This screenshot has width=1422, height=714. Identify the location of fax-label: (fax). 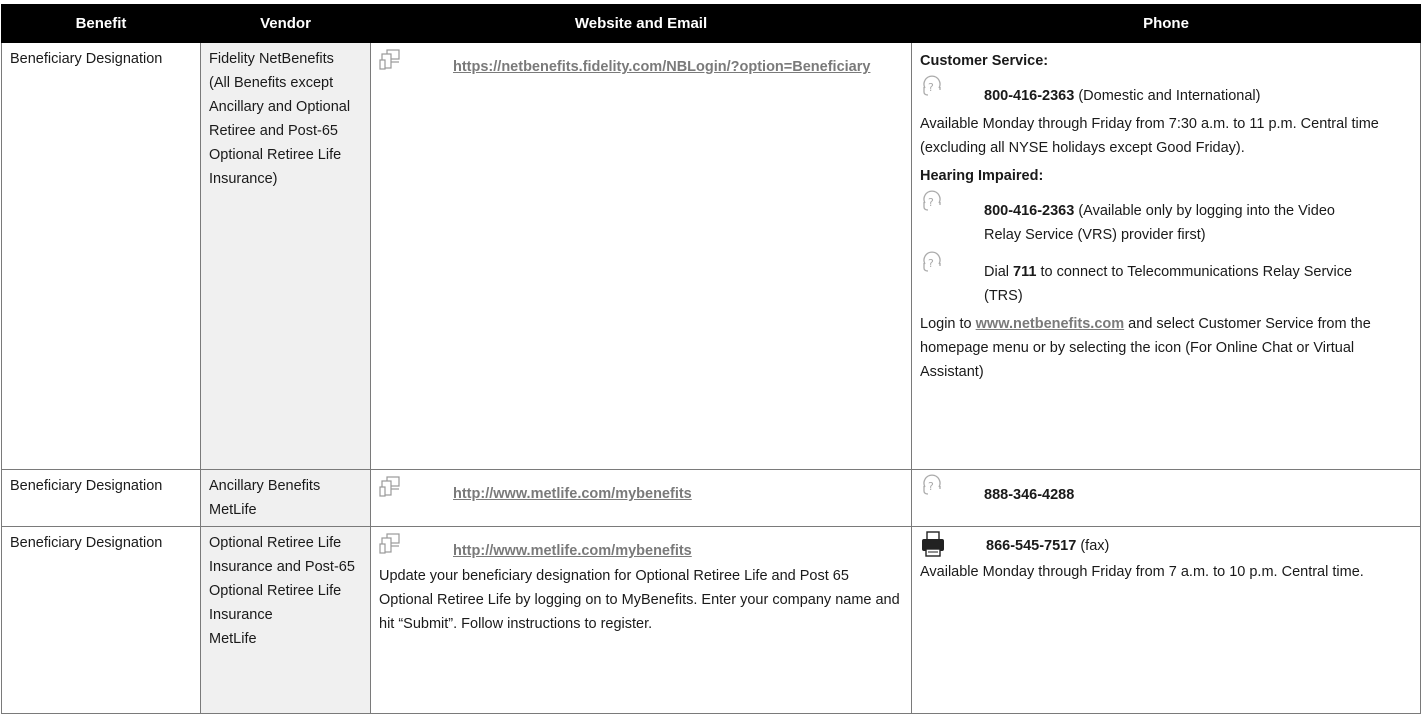
(1093, 546).